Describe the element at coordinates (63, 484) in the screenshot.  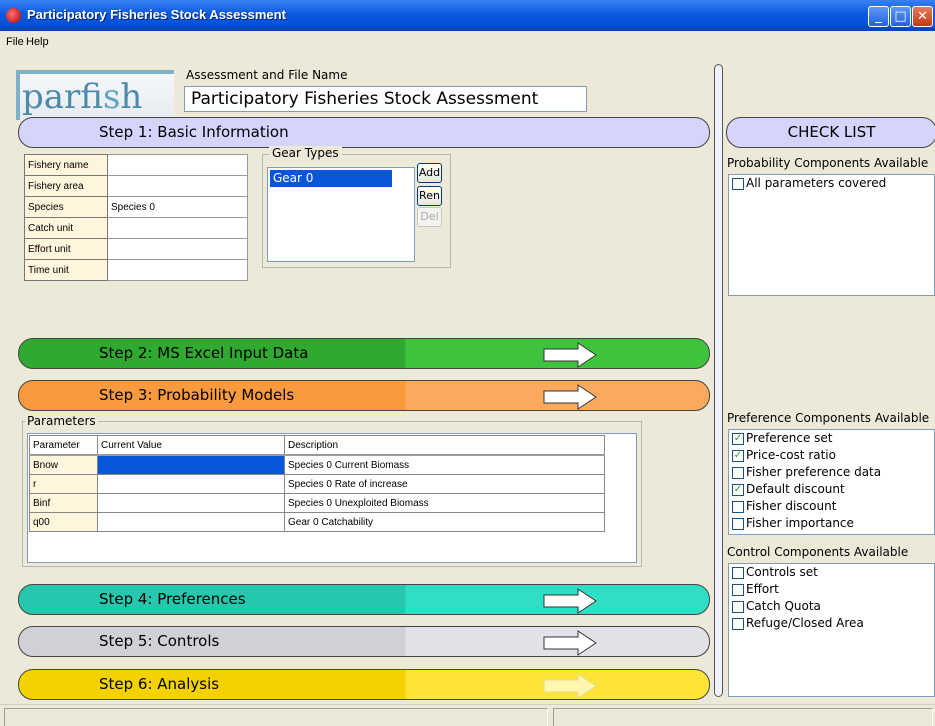
I see `param-name-cell: r` at that location.